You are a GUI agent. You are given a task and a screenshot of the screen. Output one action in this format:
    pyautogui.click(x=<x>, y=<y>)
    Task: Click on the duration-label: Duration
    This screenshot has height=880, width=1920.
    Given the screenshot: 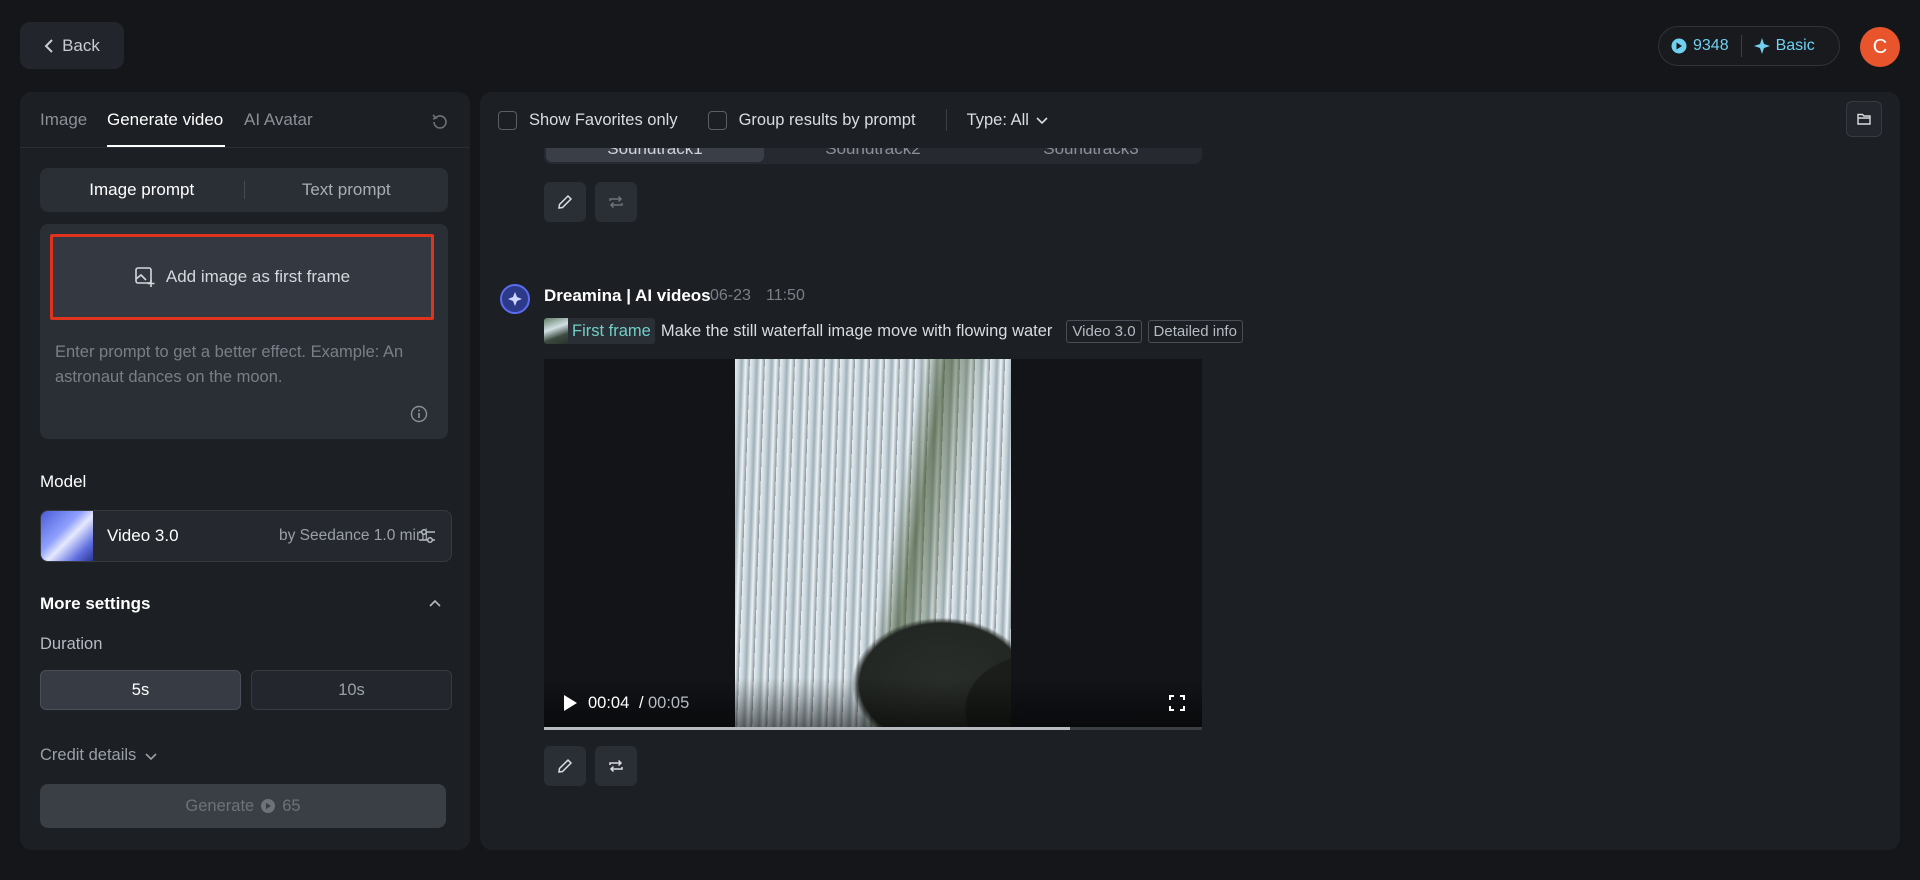 What is the action you would take?
    pyautogui.click(x=71, y=644)
    